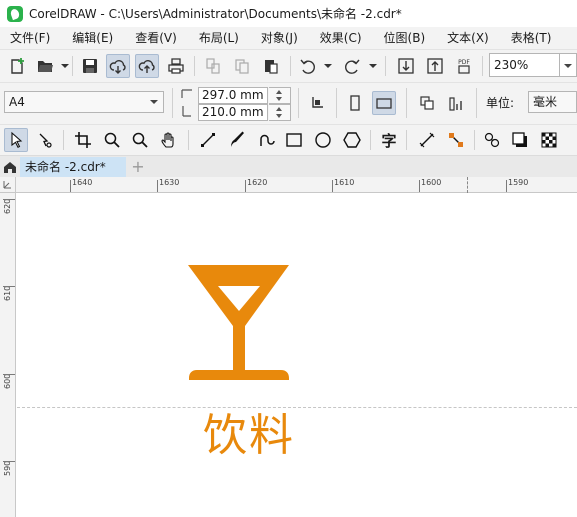 This screenshot has width=577, height=517. I want to click on drink-label-text: 饮料, so click(249, 431).